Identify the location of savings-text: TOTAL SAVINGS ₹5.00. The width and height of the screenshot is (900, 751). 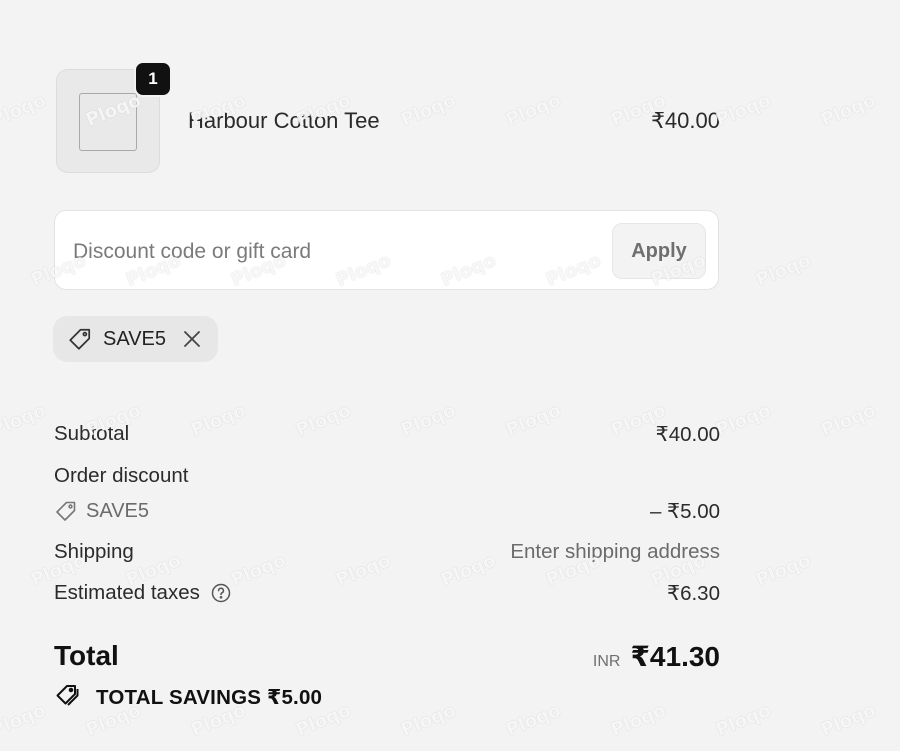
(209, 697).